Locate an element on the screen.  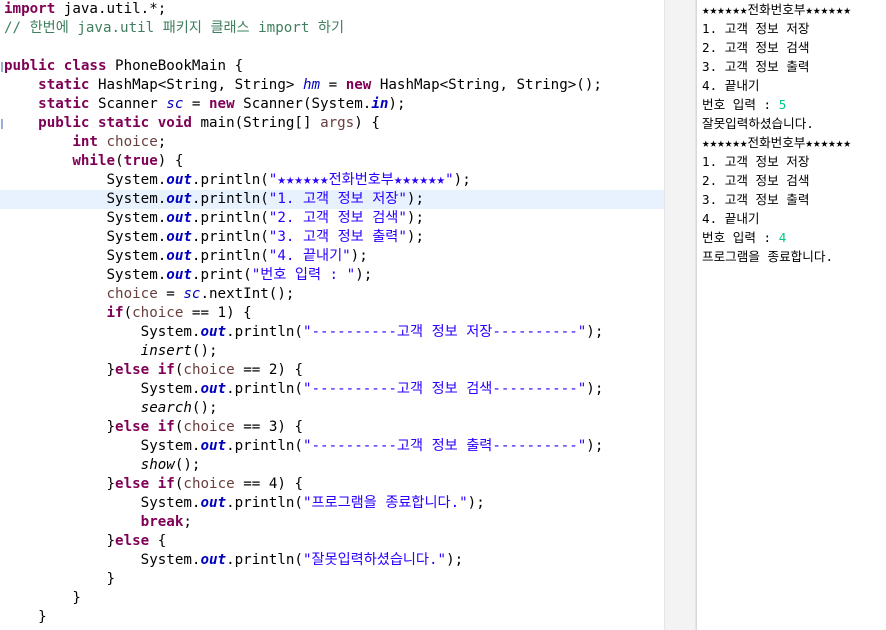
console-line: ★★★★★★전화번호부★★★★★★ is located at coordinates (776, 9).